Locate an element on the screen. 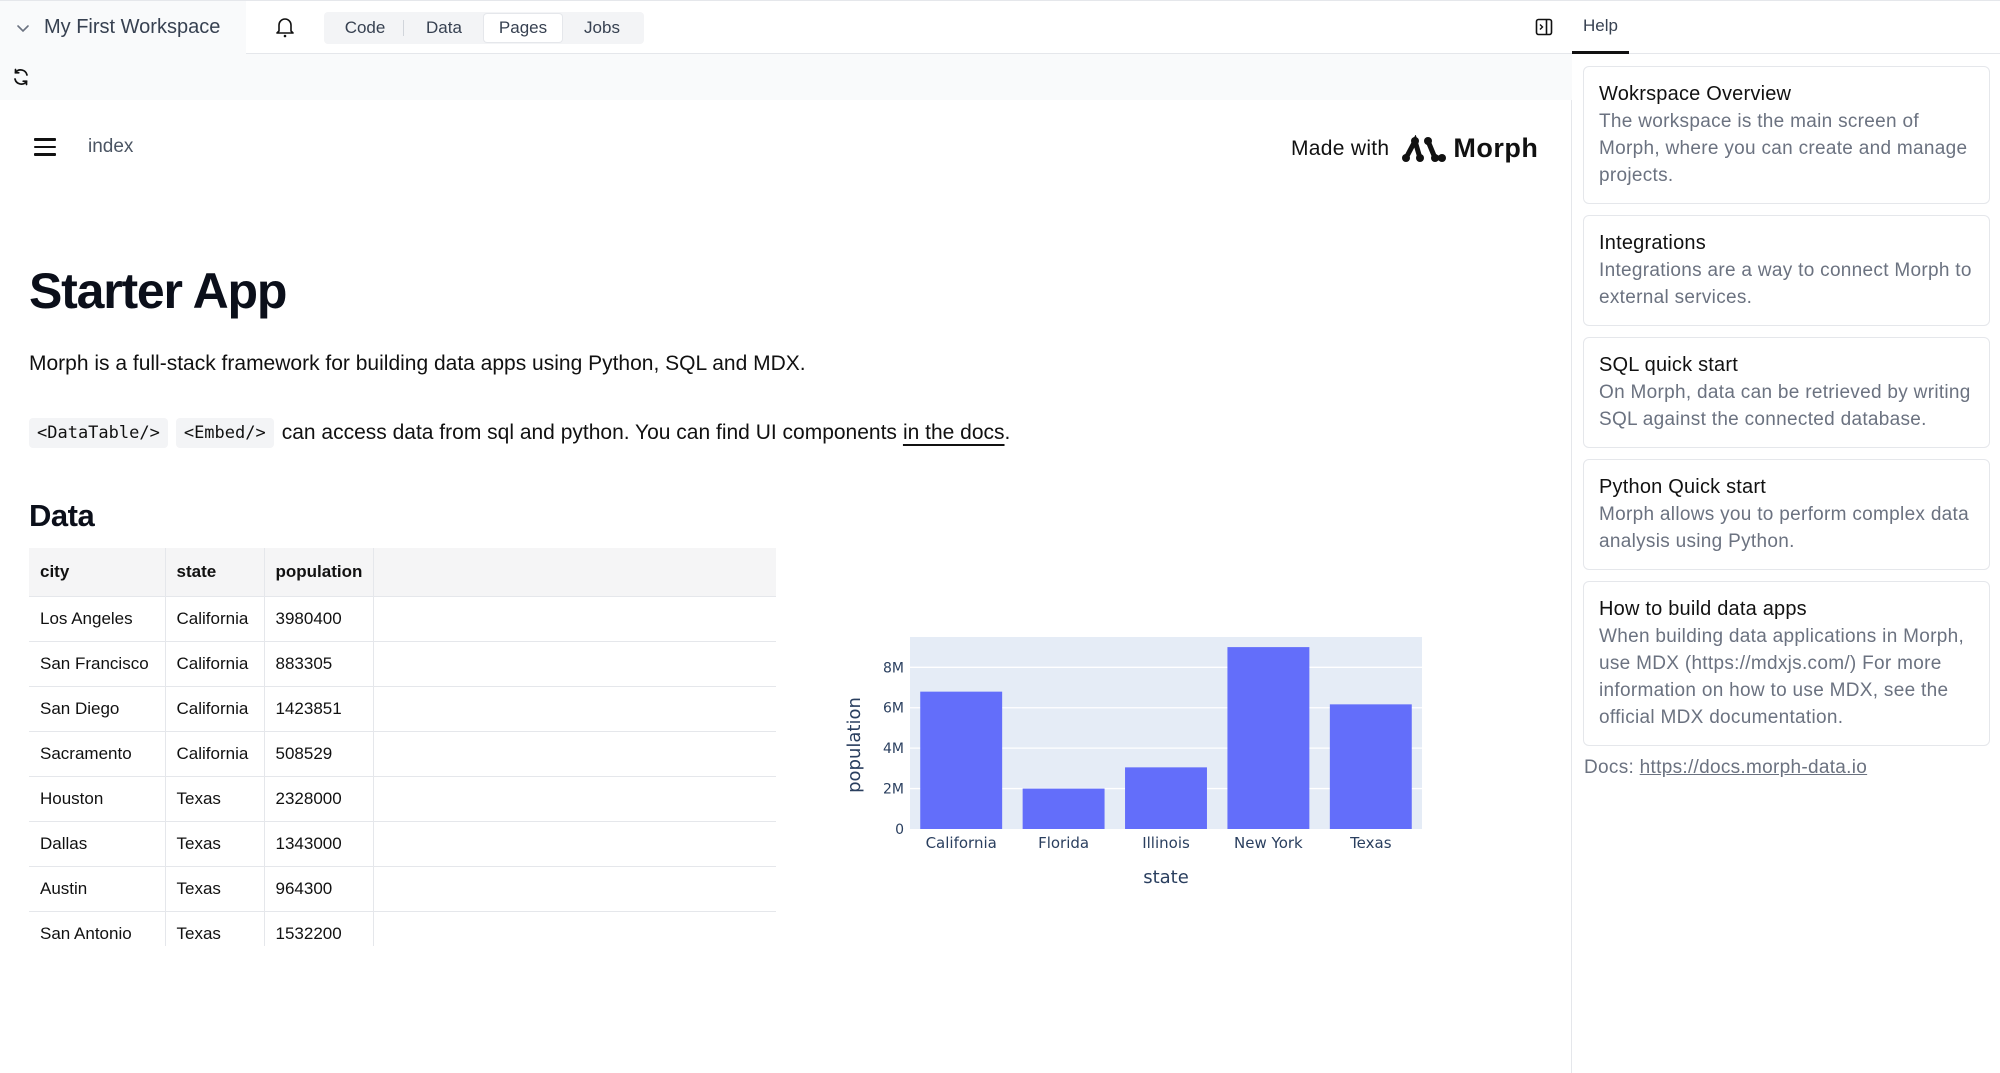  bell-icon is located at coordinates (285, 27).